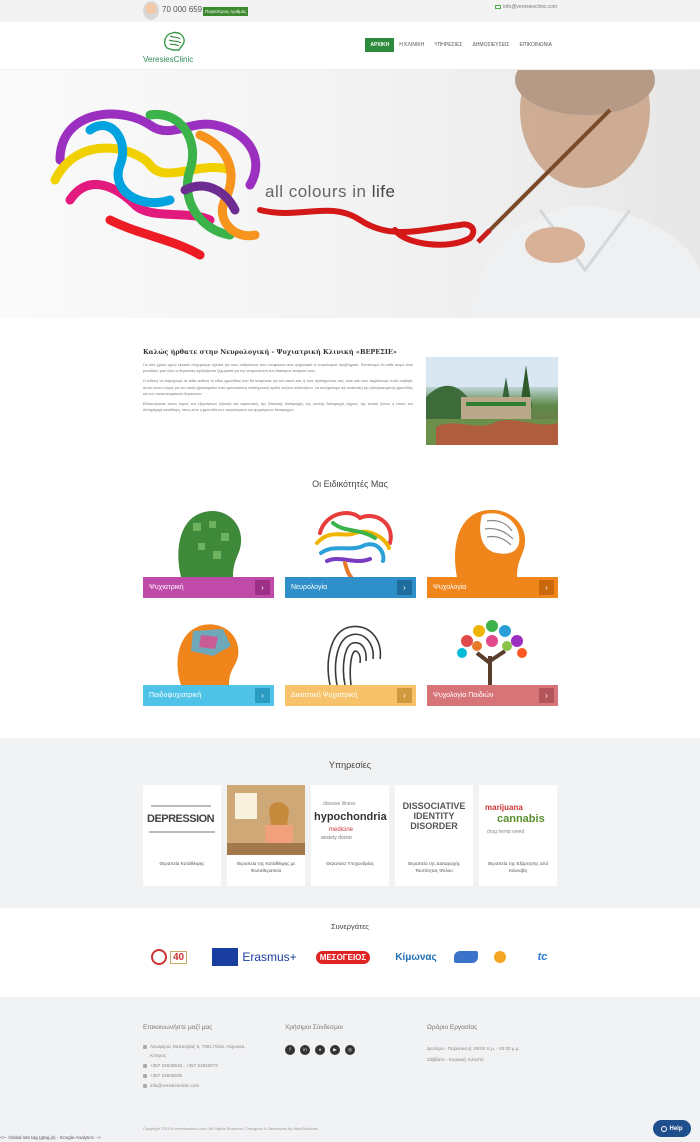 This screenshot has width=700, height=1142. I want to click on facebook-icon: f, so click(290, 1050).